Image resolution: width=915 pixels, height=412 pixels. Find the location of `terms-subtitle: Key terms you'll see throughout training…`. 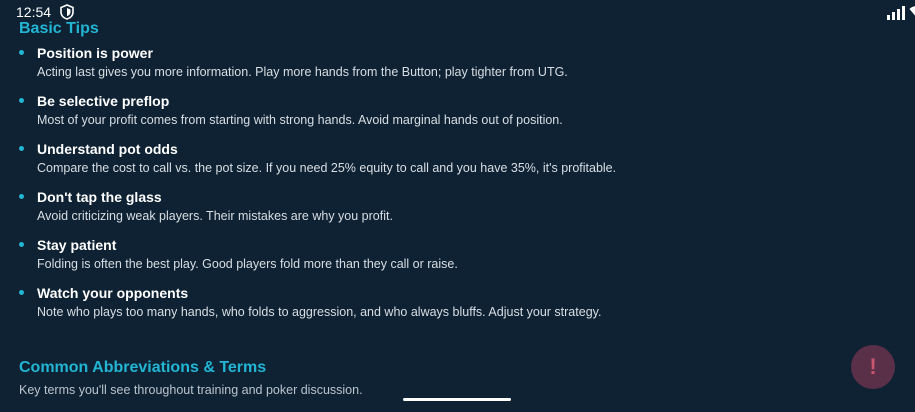

terms-subtitle: Key terms you'll see throughout training… is located at coordinates (191, 390).